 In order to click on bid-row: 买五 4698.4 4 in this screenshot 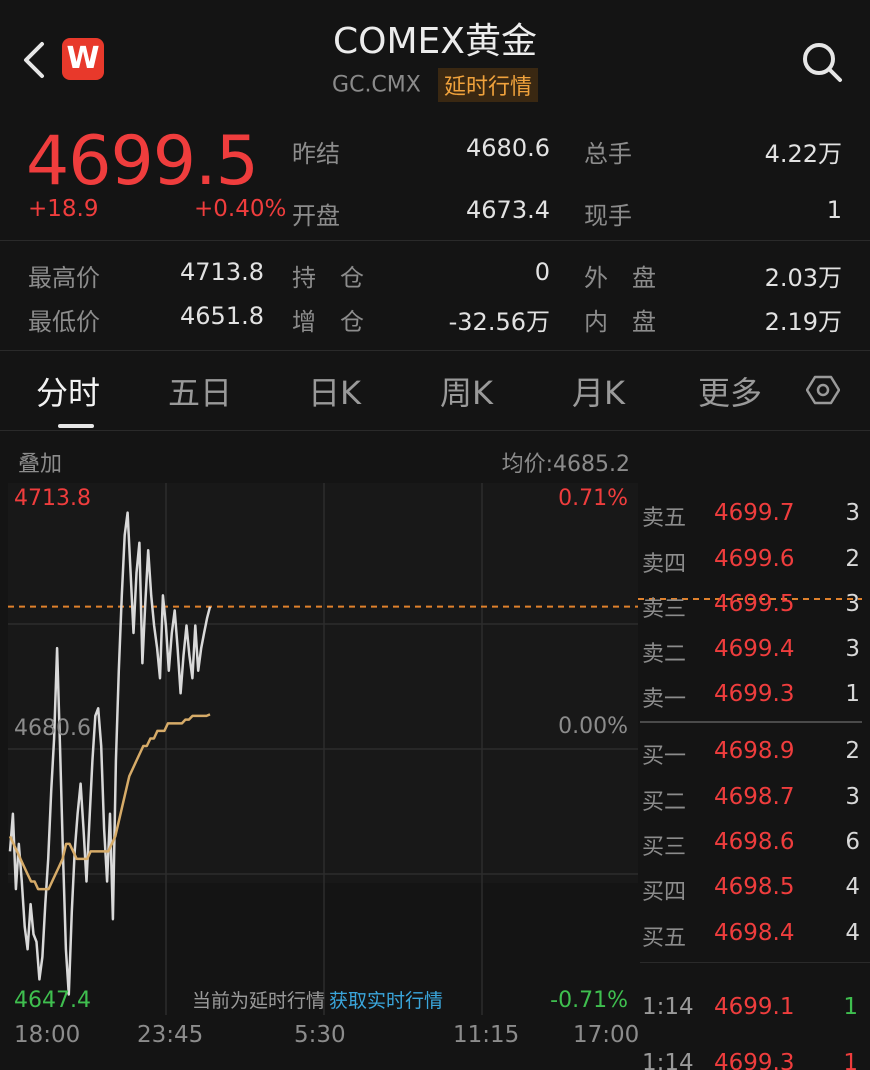, I will do `click(755, 936)`.